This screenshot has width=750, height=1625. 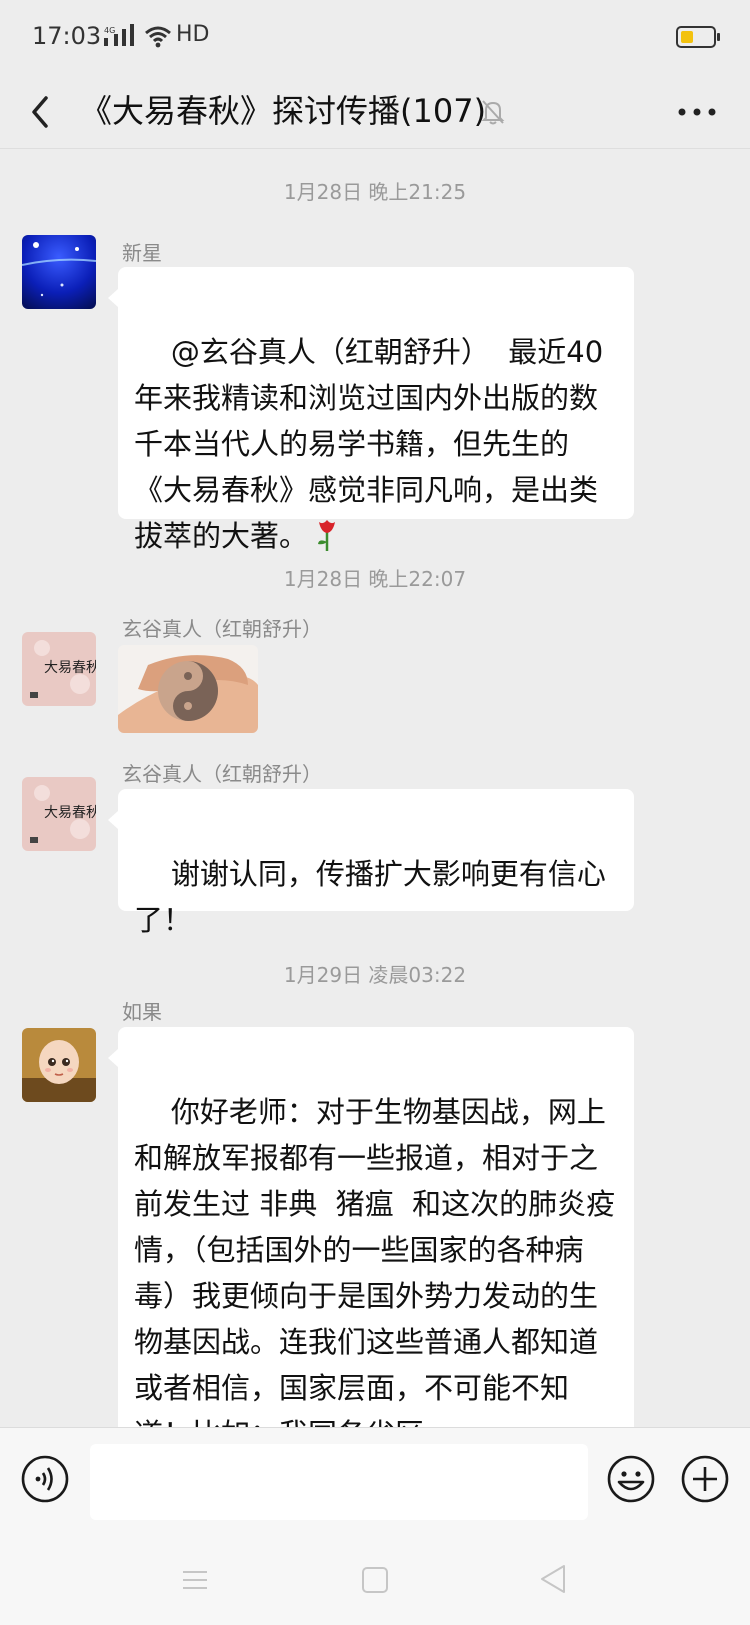 I want to click on signal-icon: 4G, so click(x=119, y=35).